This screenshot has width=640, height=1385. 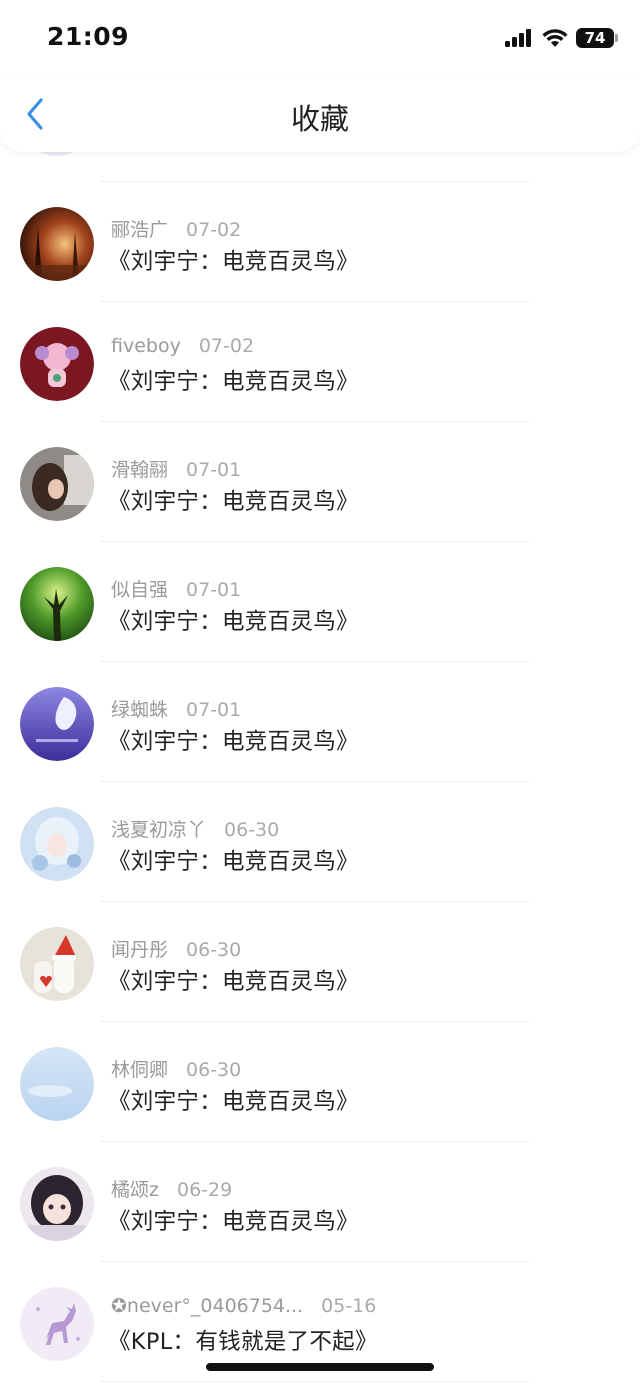 What do you see at coordinates (140, 1070) in the screenshot?
I see `username: 林侗卿` at bounding box center [140, 1070].